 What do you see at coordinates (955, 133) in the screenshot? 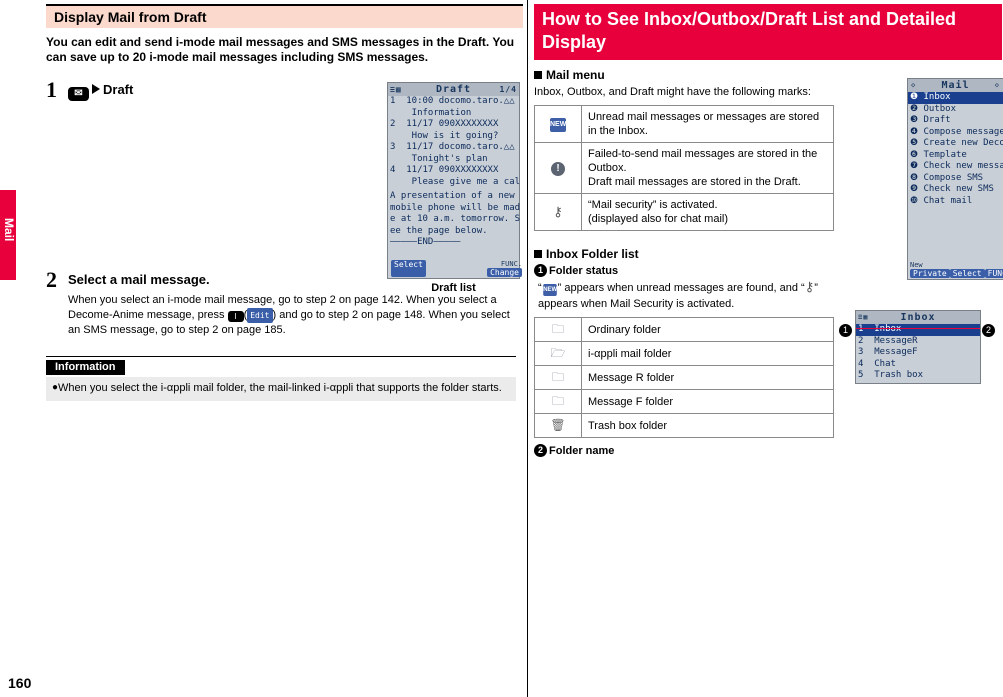
I see `mail-menu-item-compose-message: ❹ Compose message` at bounding box center [955, 133].